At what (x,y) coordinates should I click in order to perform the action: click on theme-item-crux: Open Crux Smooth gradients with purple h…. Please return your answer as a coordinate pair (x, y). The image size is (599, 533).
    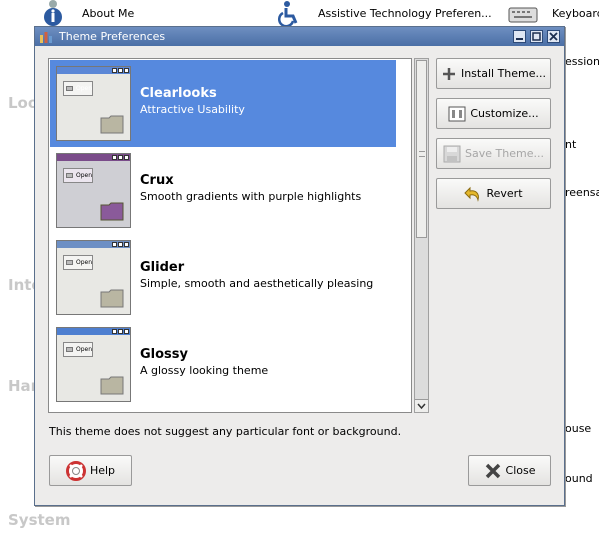
    Looking at the image, I should click on (223, 190).